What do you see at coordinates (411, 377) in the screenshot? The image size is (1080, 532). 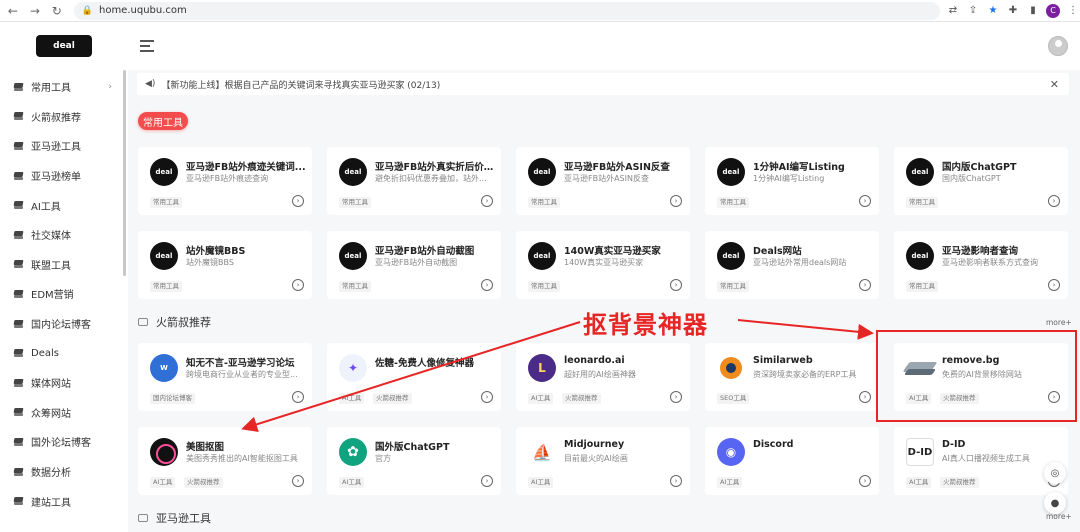 I see `arrow-to-meitu` at bounding box center [411, 377].